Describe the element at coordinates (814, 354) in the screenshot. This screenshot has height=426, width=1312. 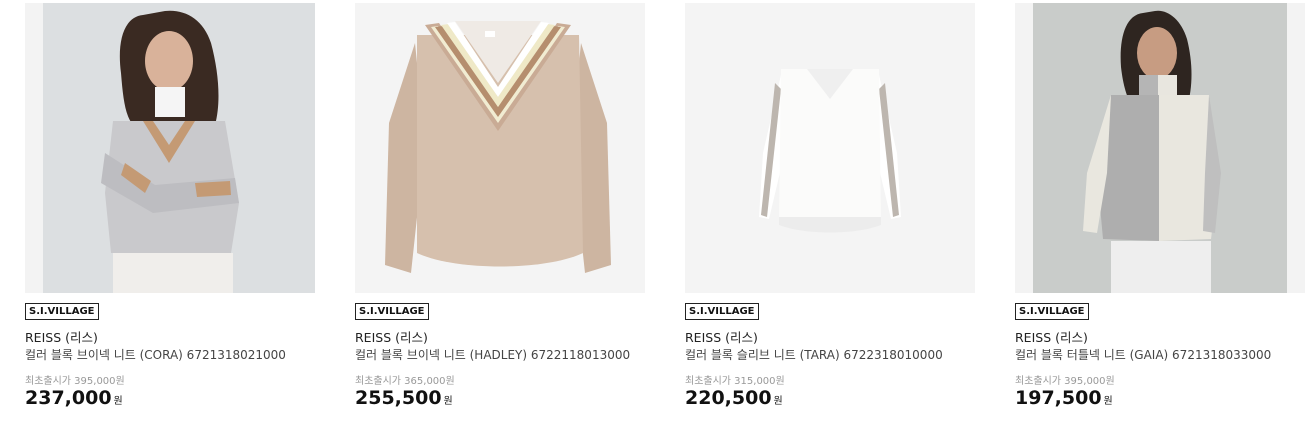
I see `product-name: 컬러 블록 슬리브 니트 (TARA) 6722318010000` at that location.